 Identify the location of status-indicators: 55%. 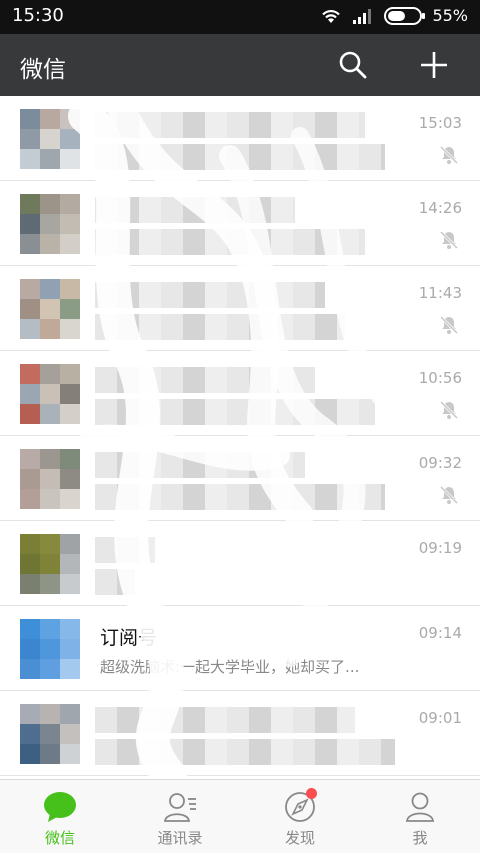
(394, 15).